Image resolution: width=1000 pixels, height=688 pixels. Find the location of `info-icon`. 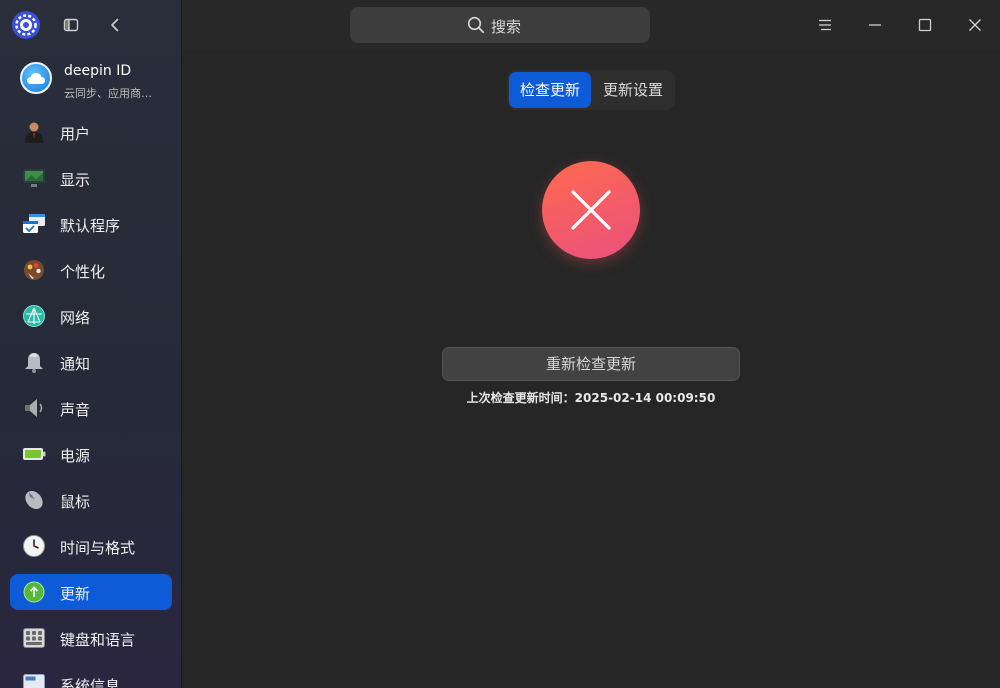

info-icon is located at coordinates (34, 680).